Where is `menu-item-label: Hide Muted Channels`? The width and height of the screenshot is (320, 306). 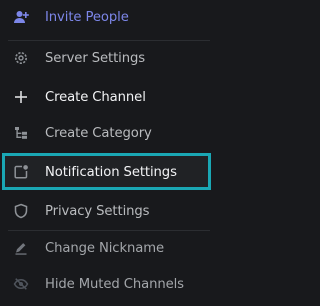
menu-item-label: Hide Muted Channels is located at coordinates (114, 284).